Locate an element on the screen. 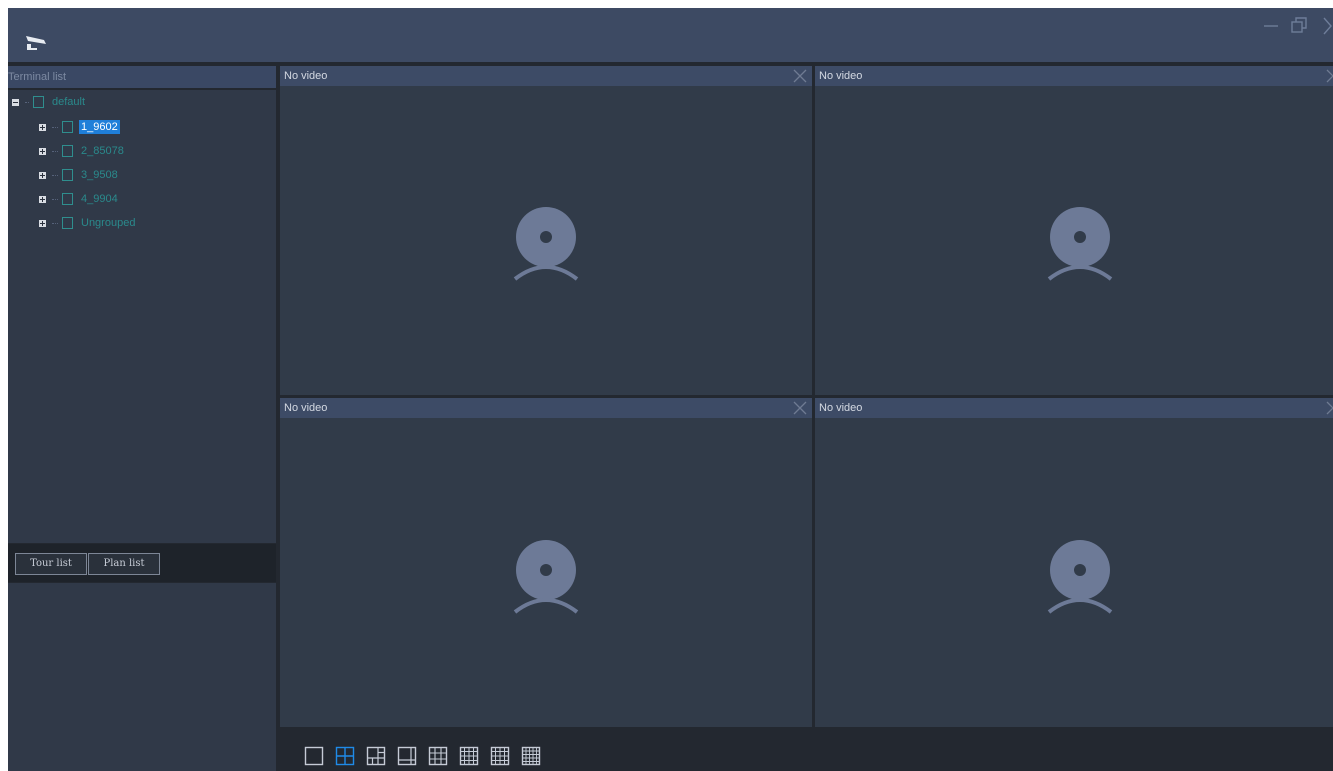  layout-bar is located at coordinates (806, 751).